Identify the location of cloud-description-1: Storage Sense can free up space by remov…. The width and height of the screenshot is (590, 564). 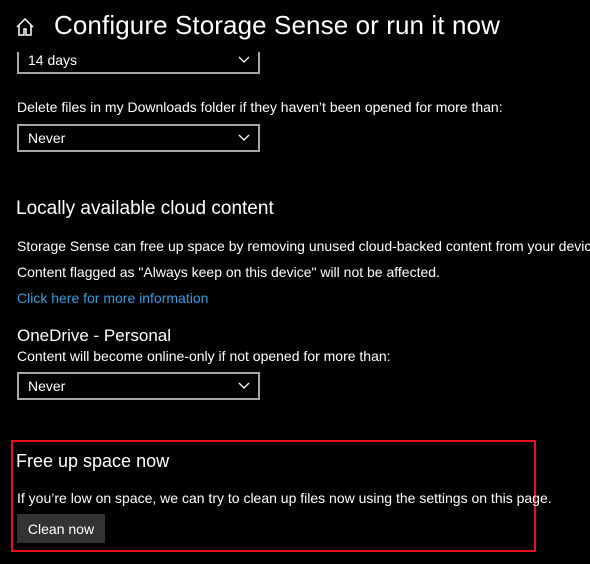
(303, 246).